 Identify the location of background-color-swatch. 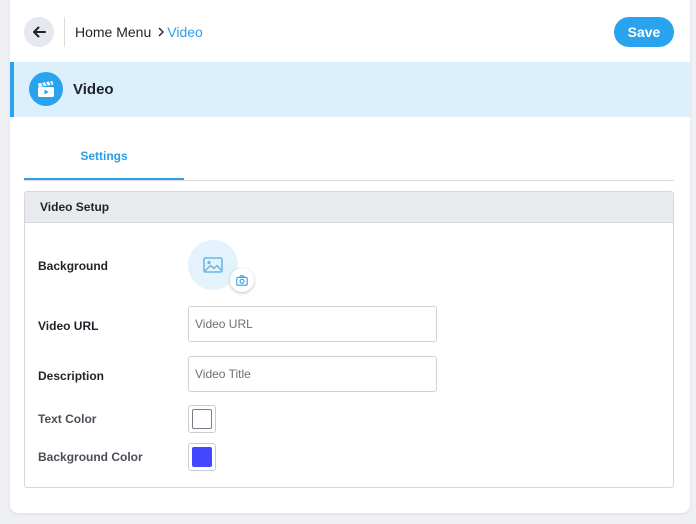
(202, 457).